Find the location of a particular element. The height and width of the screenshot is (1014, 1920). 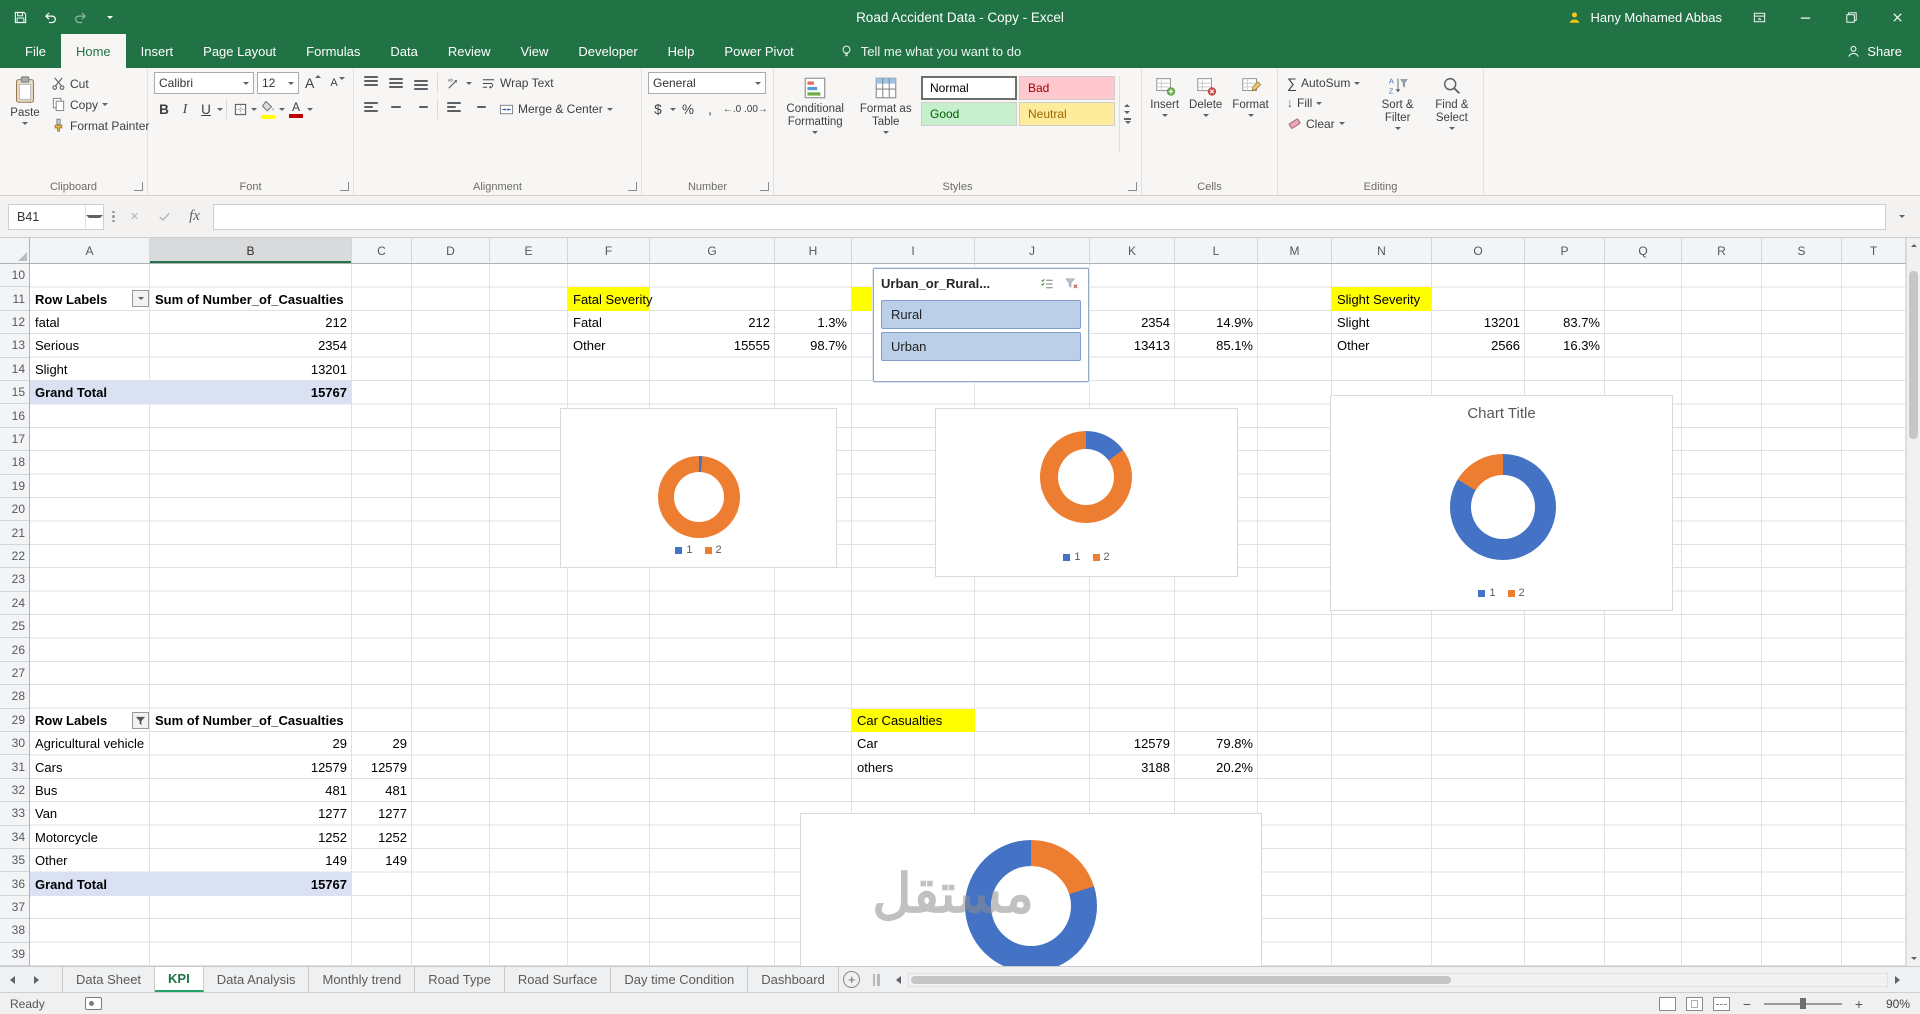

cell-style-bad: Bad is located at coordinates (1067, 88).